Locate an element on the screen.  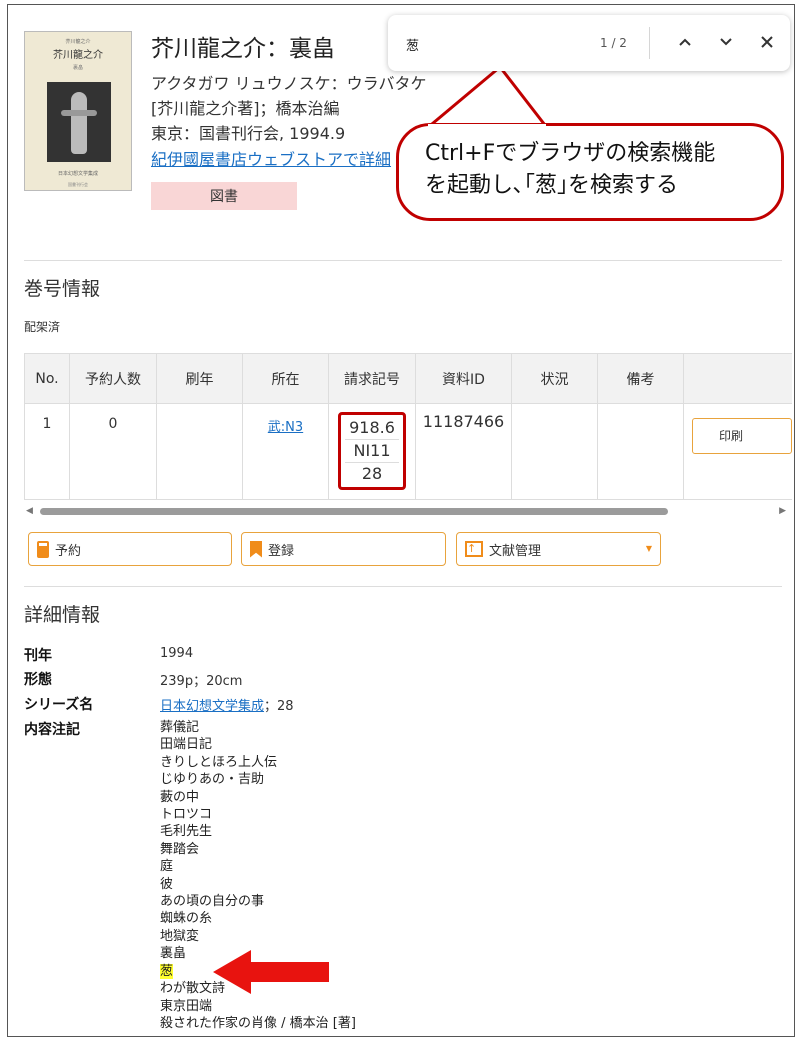
cell-location: 武:N3 is located at coordinates (285, 451).